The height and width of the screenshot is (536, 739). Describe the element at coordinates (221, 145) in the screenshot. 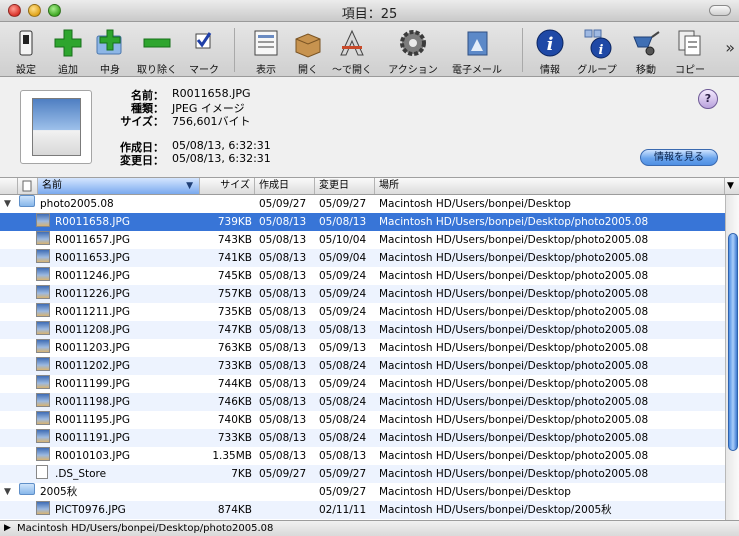

I see `created-value: 05/08/13, 6:32:31` at that location.